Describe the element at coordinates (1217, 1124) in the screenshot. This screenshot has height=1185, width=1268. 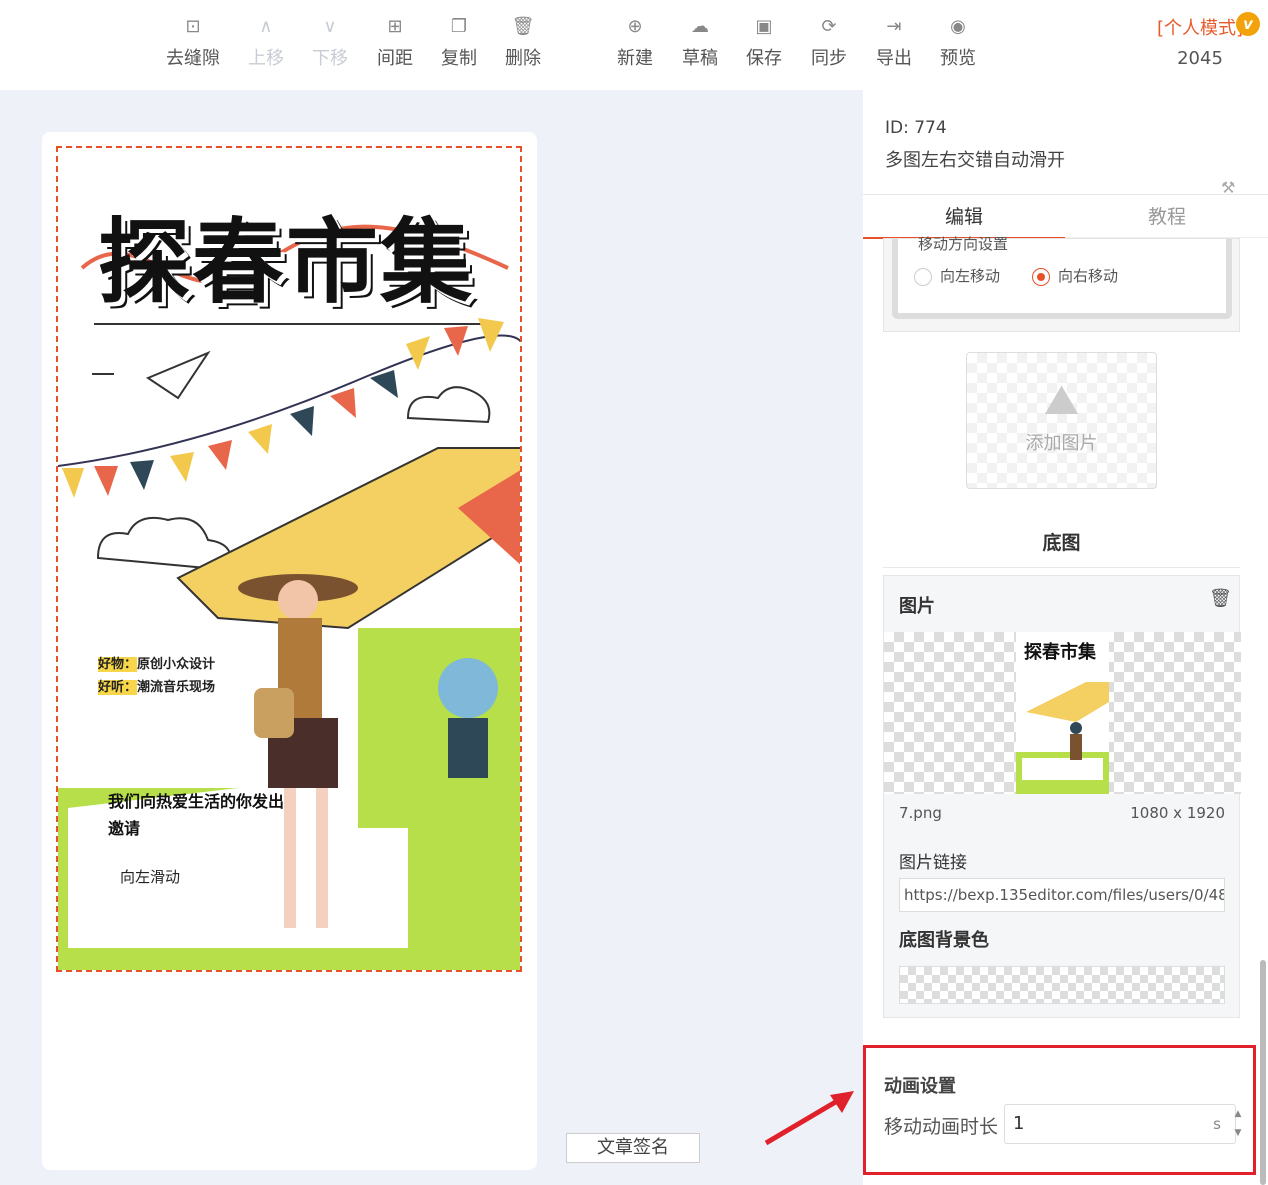
I see `duration-unit: s` at that location.